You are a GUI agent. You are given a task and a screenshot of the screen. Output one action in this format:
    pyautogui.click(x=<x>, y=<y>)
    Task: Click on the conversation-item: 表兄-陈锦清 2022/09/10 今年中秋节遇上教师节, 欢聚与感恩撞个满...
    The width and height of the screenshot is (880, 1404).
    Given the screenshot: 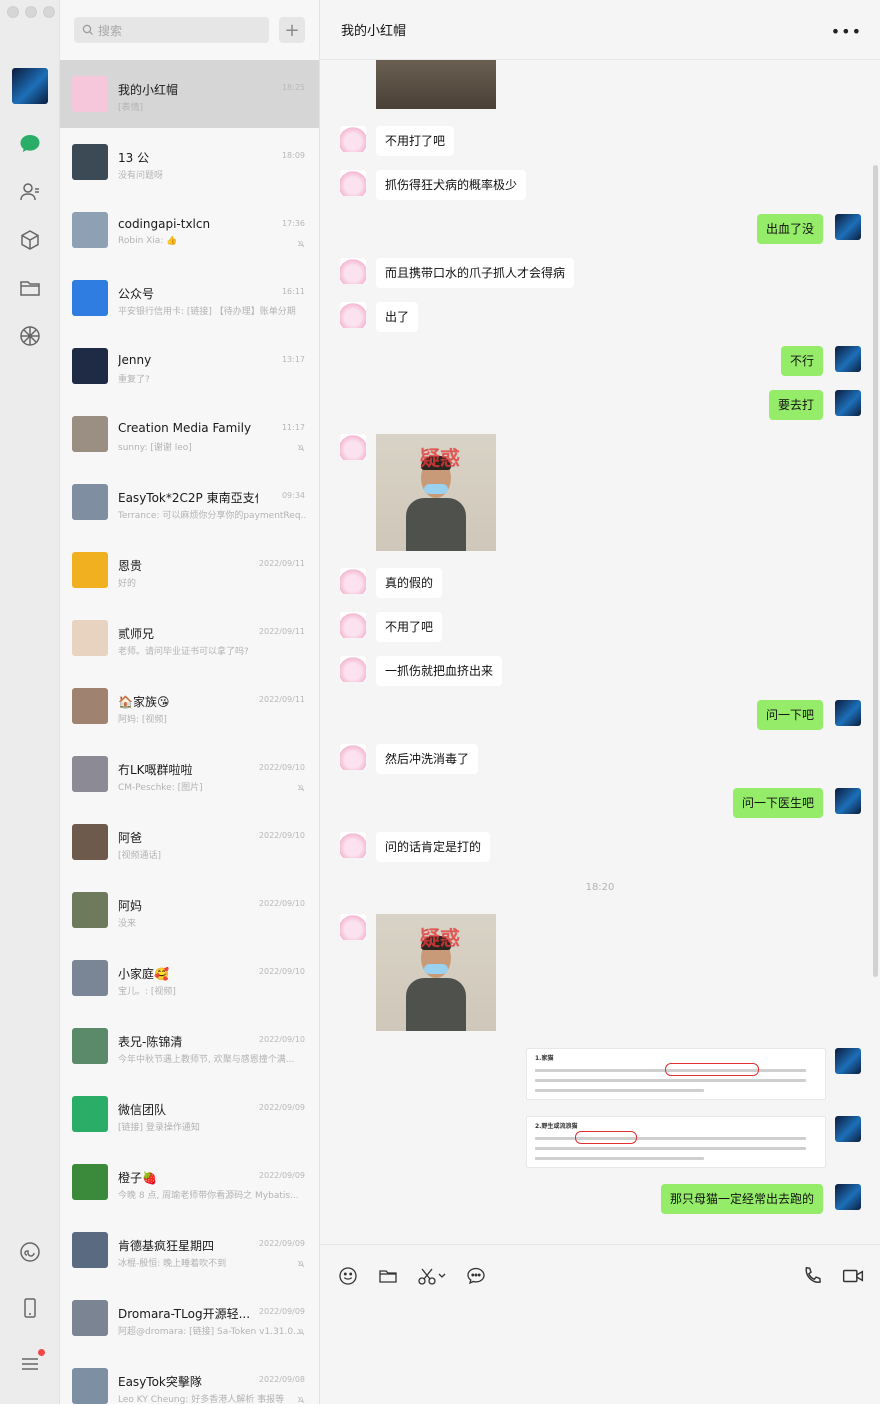 What is the action you would take?
    pyautogui.click(x=189, y=1046)
    